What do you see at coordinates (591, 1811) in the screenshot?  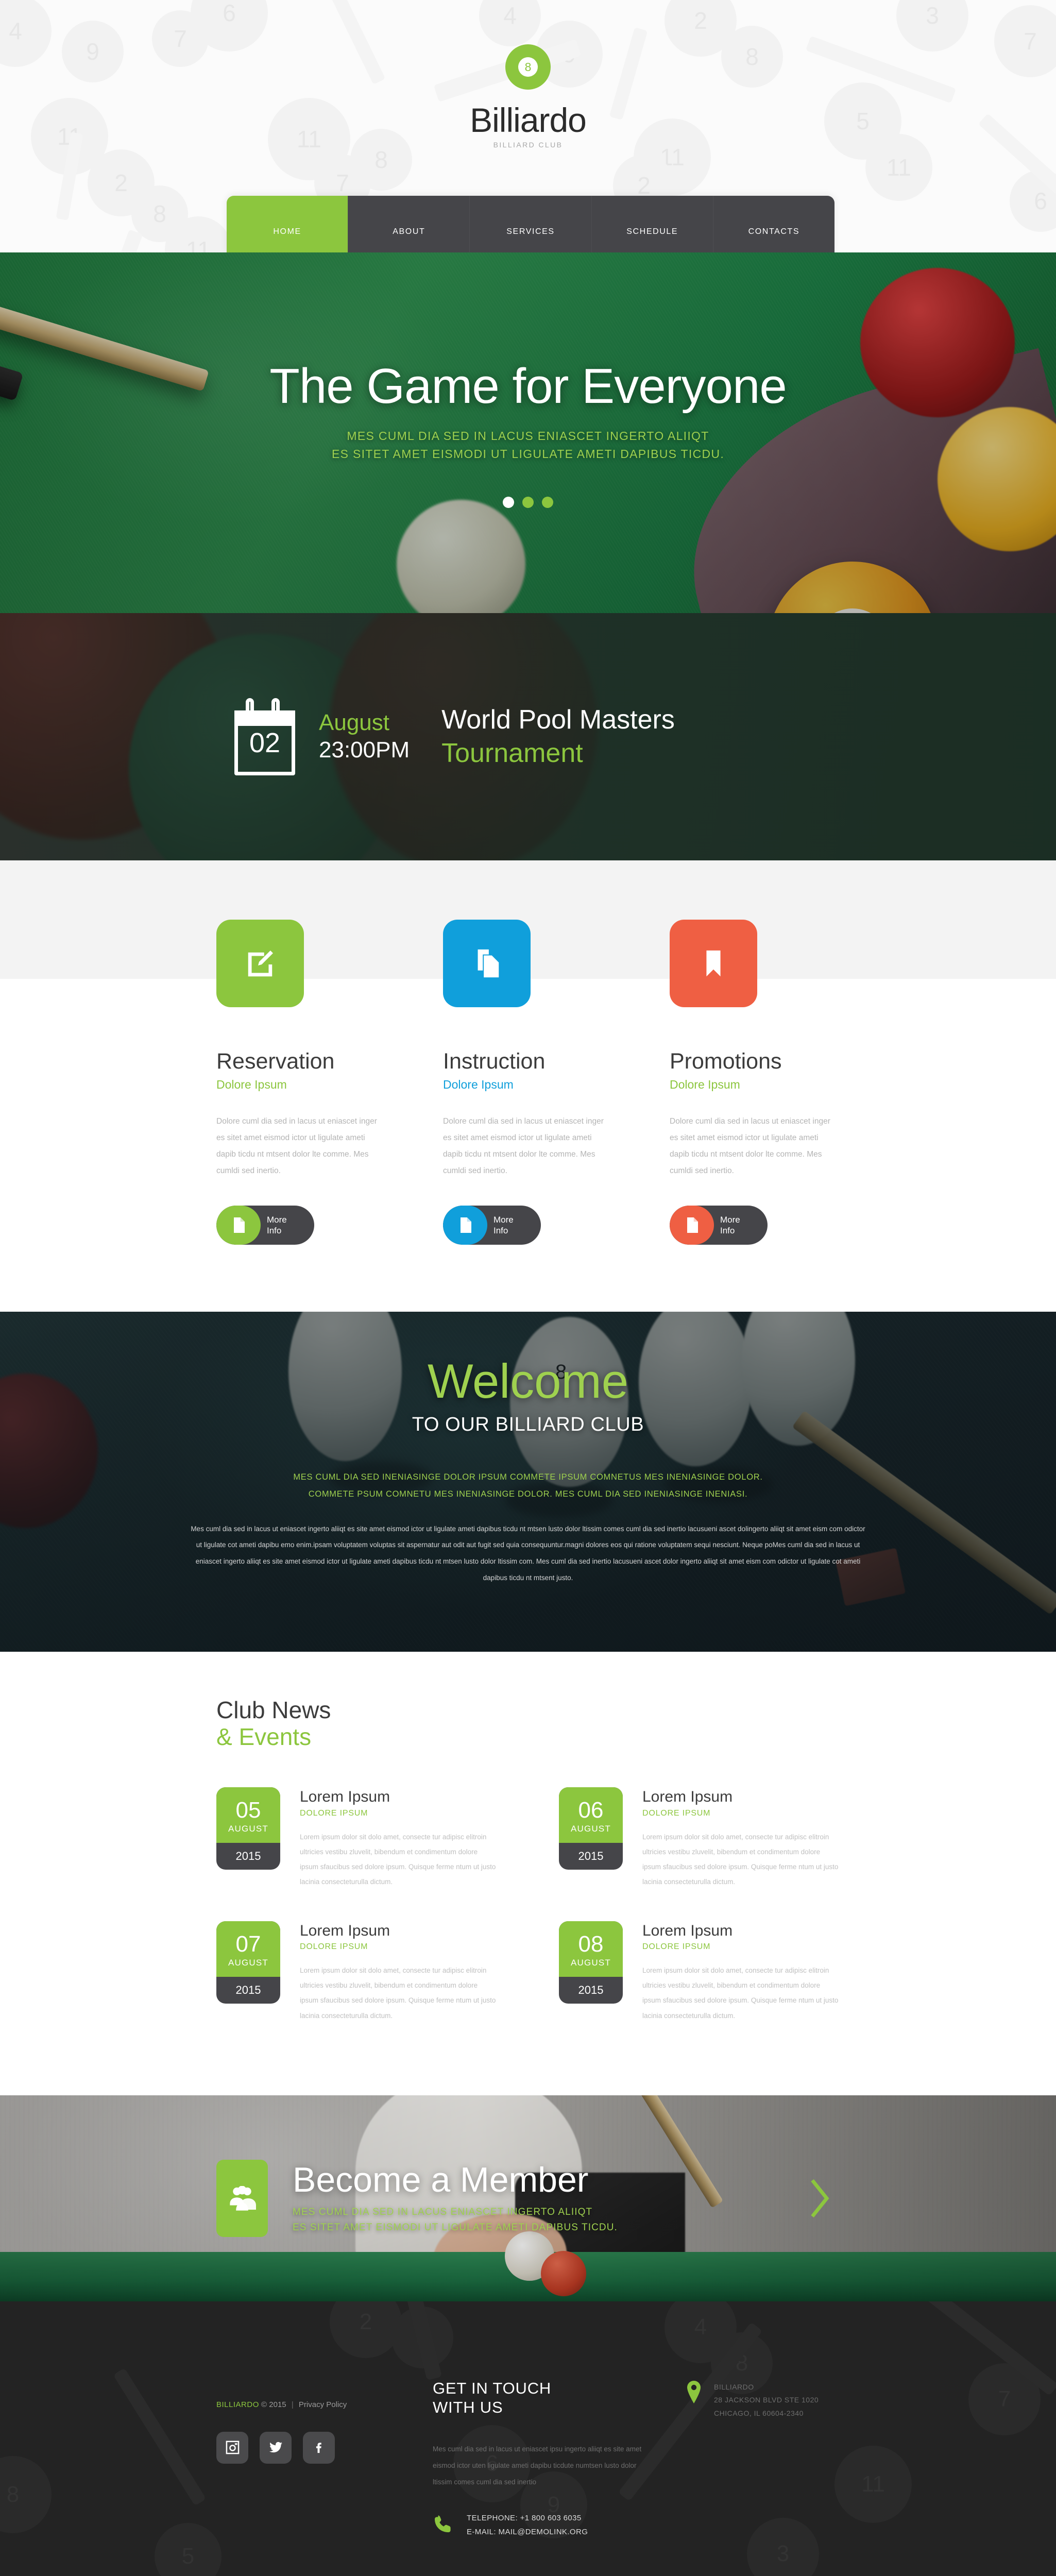 I see `news-day: 06` at bounding box center [591, 1811].